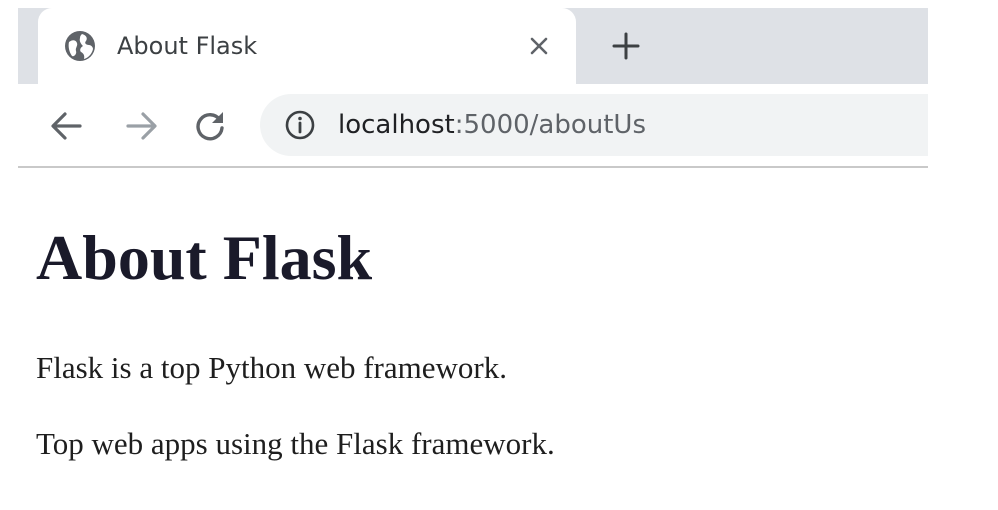 The height and width of the screenshot is (510, 998). Describe the element at coordinates (550, 125) in the screenshot. I see `url-path: :5000/aboutUs` at that location.